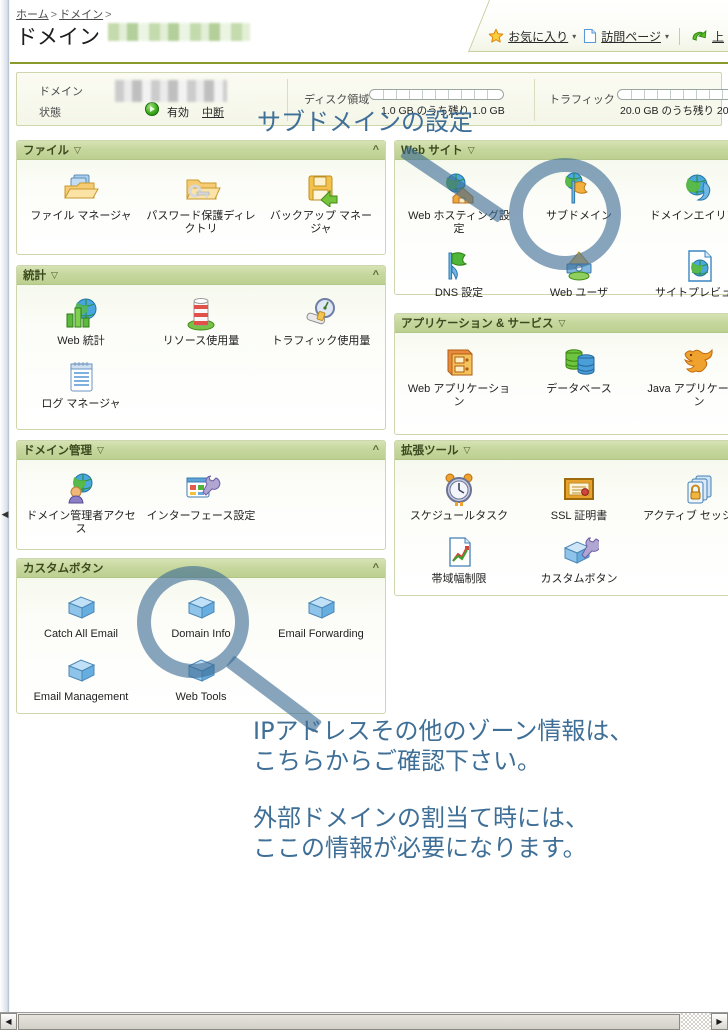 The width and height of the screenshot is (728, 1030). Describe the element at coordinates (81, 323) in the screenshot. I see `tile-web-statistics: Web 統計` at that location.